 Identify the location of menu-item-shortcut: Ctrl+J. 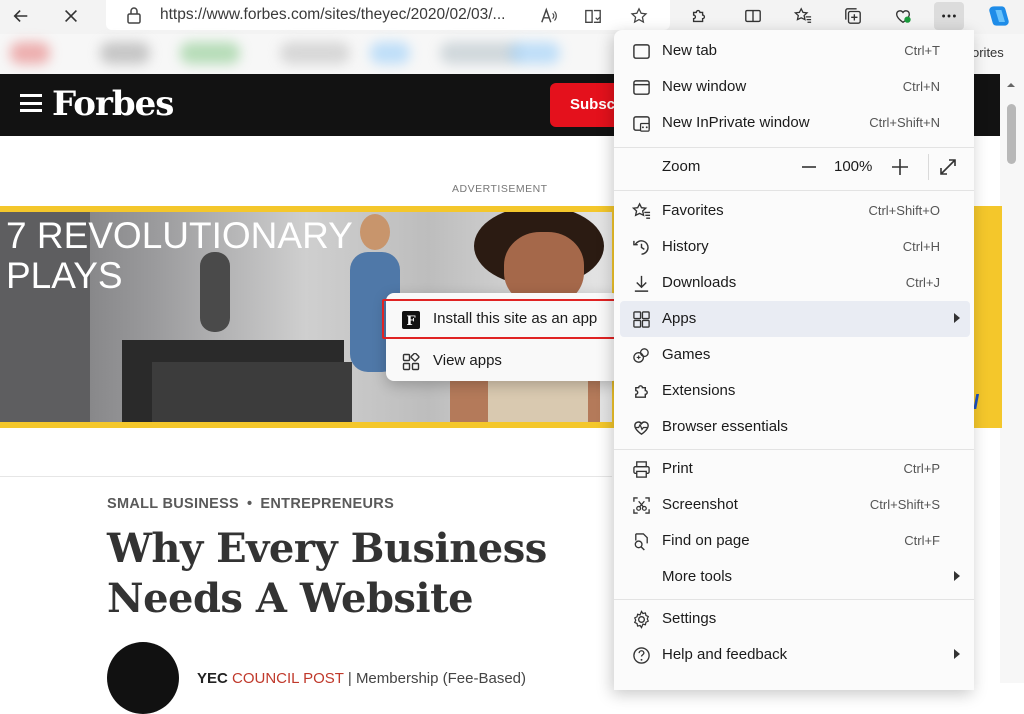
(922, 282).